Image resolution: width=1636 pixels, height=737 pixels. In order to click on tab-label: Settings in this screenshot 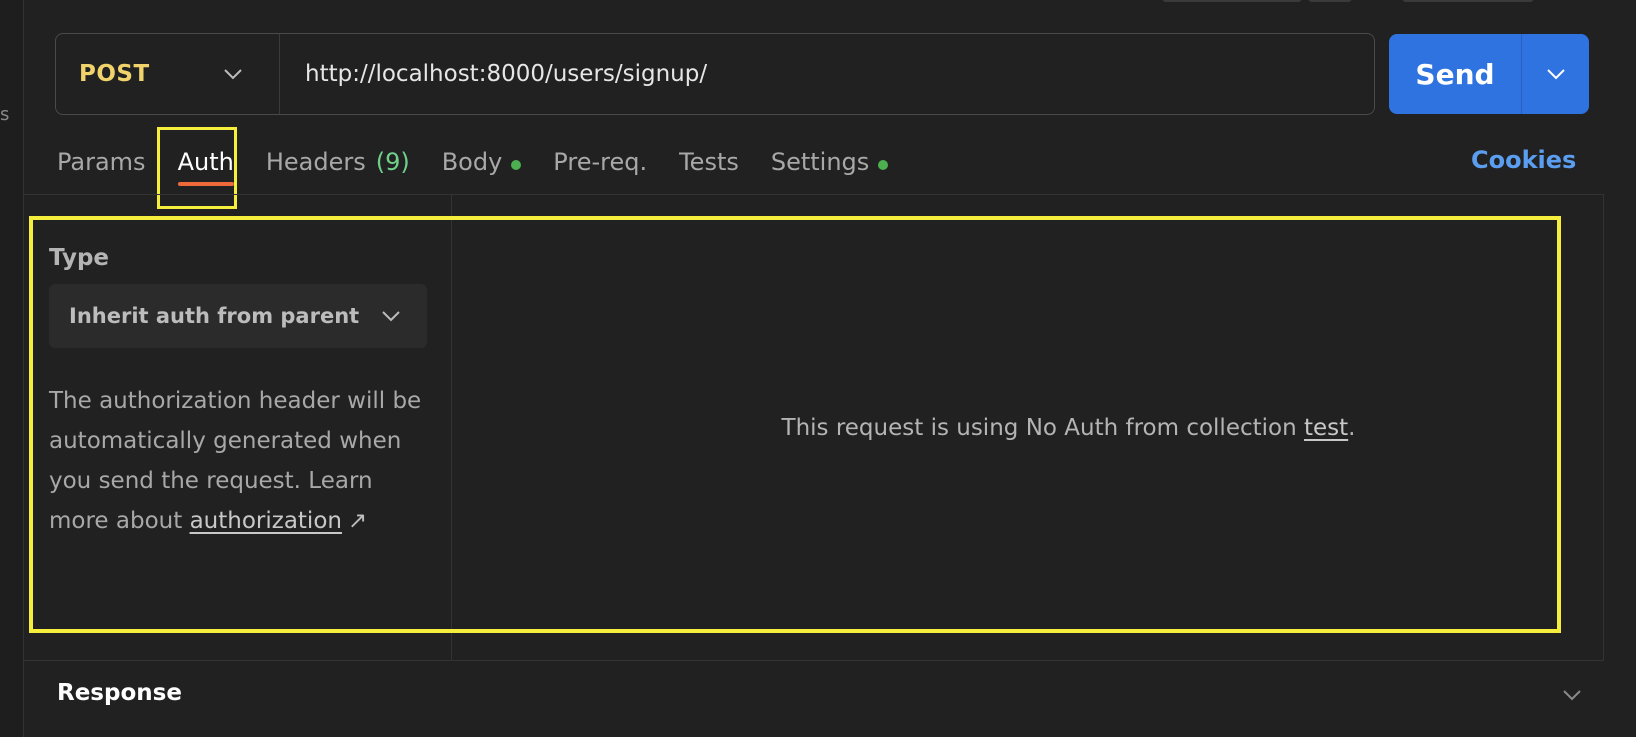, I will do `click(820, 162)`.